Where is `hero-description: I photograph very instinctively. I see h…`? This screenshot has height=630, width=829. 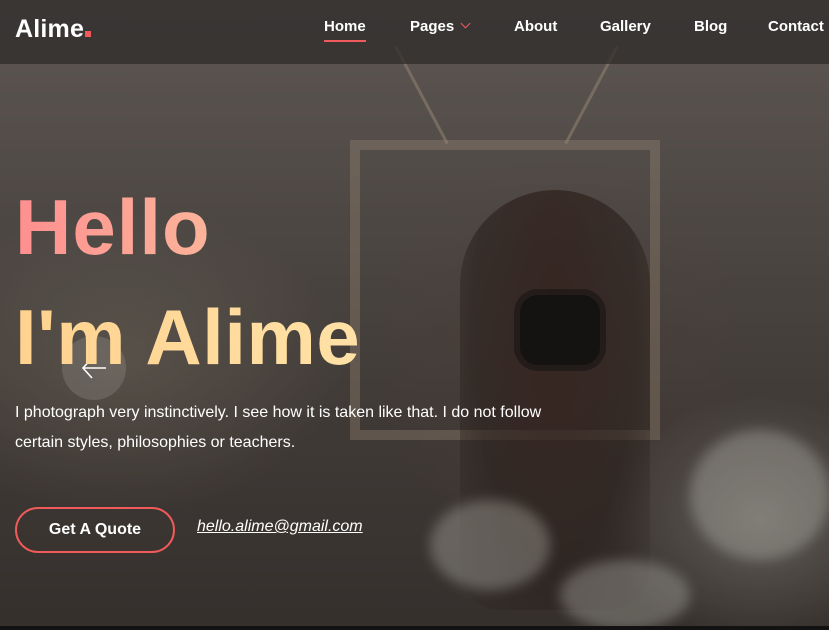 hero-description: I photograph very instinctively. I see h… is located at coordinates (325, 428).